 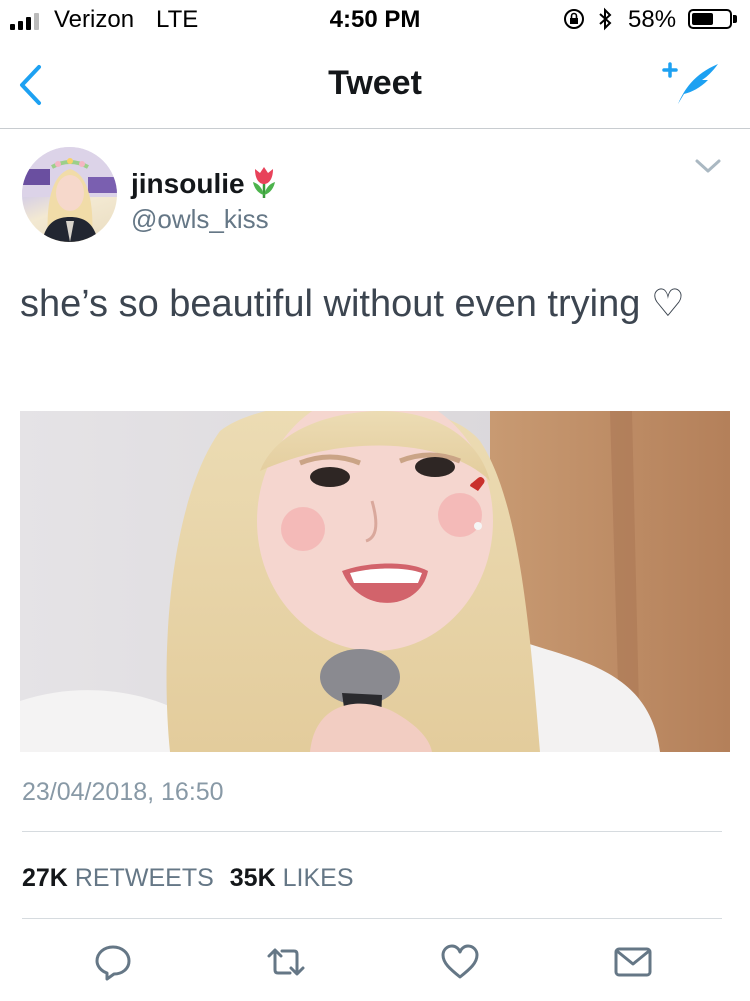 I want to click on chevron-down-icon, so click(x=708, y=166).